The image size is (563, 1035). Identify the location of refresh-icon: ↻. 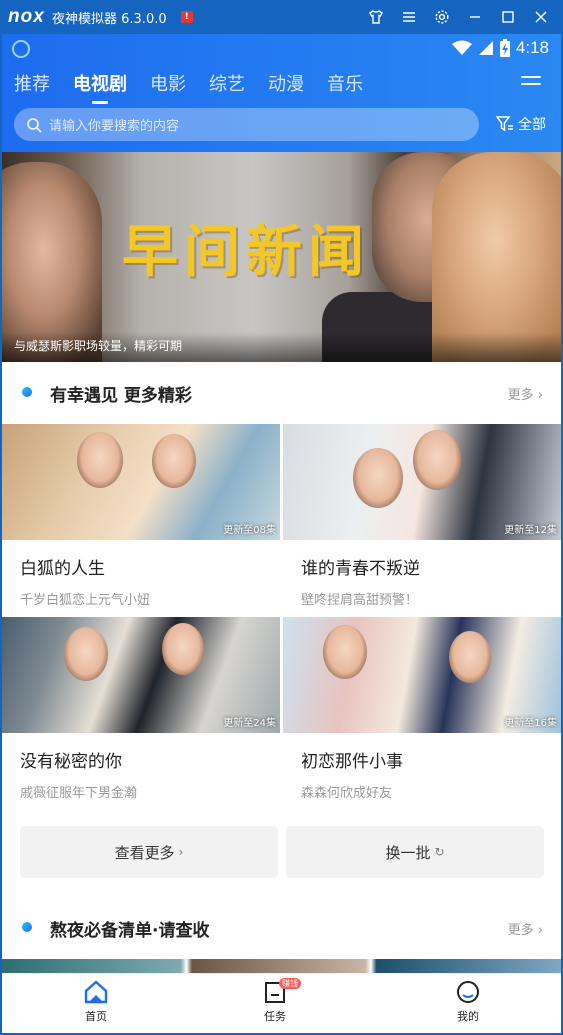
(439, 852).